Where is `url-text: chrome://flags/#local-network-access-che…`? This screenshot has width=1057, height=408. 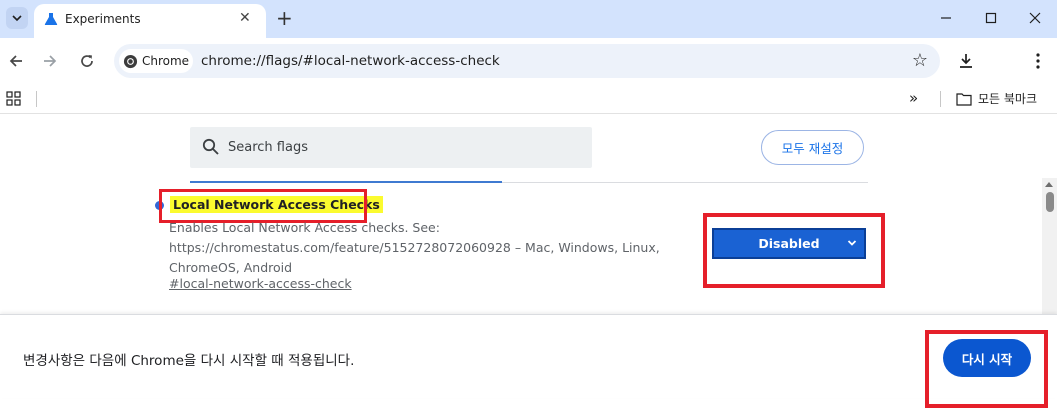 url-text: chrome://flags/#local-network-access-che… is located at coordinates (350, 61).